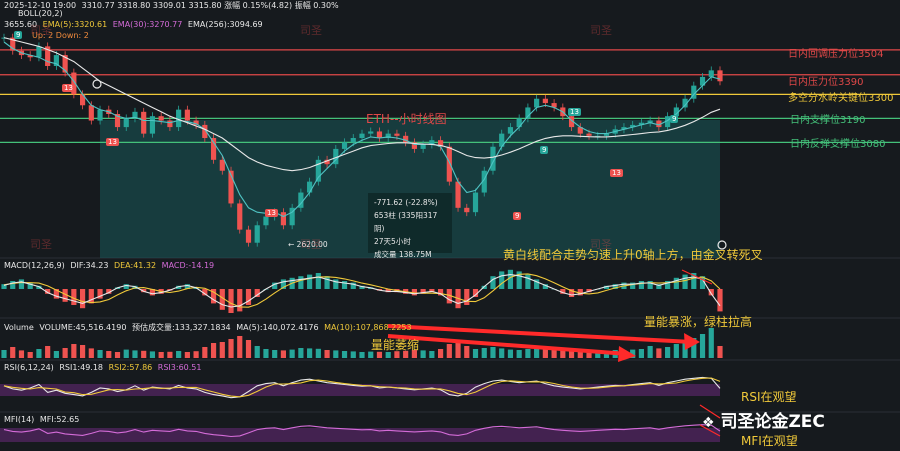  Describe the element at coordinates (544, 150) in the screenshot. I see `badge-9-b: 9` at that location.